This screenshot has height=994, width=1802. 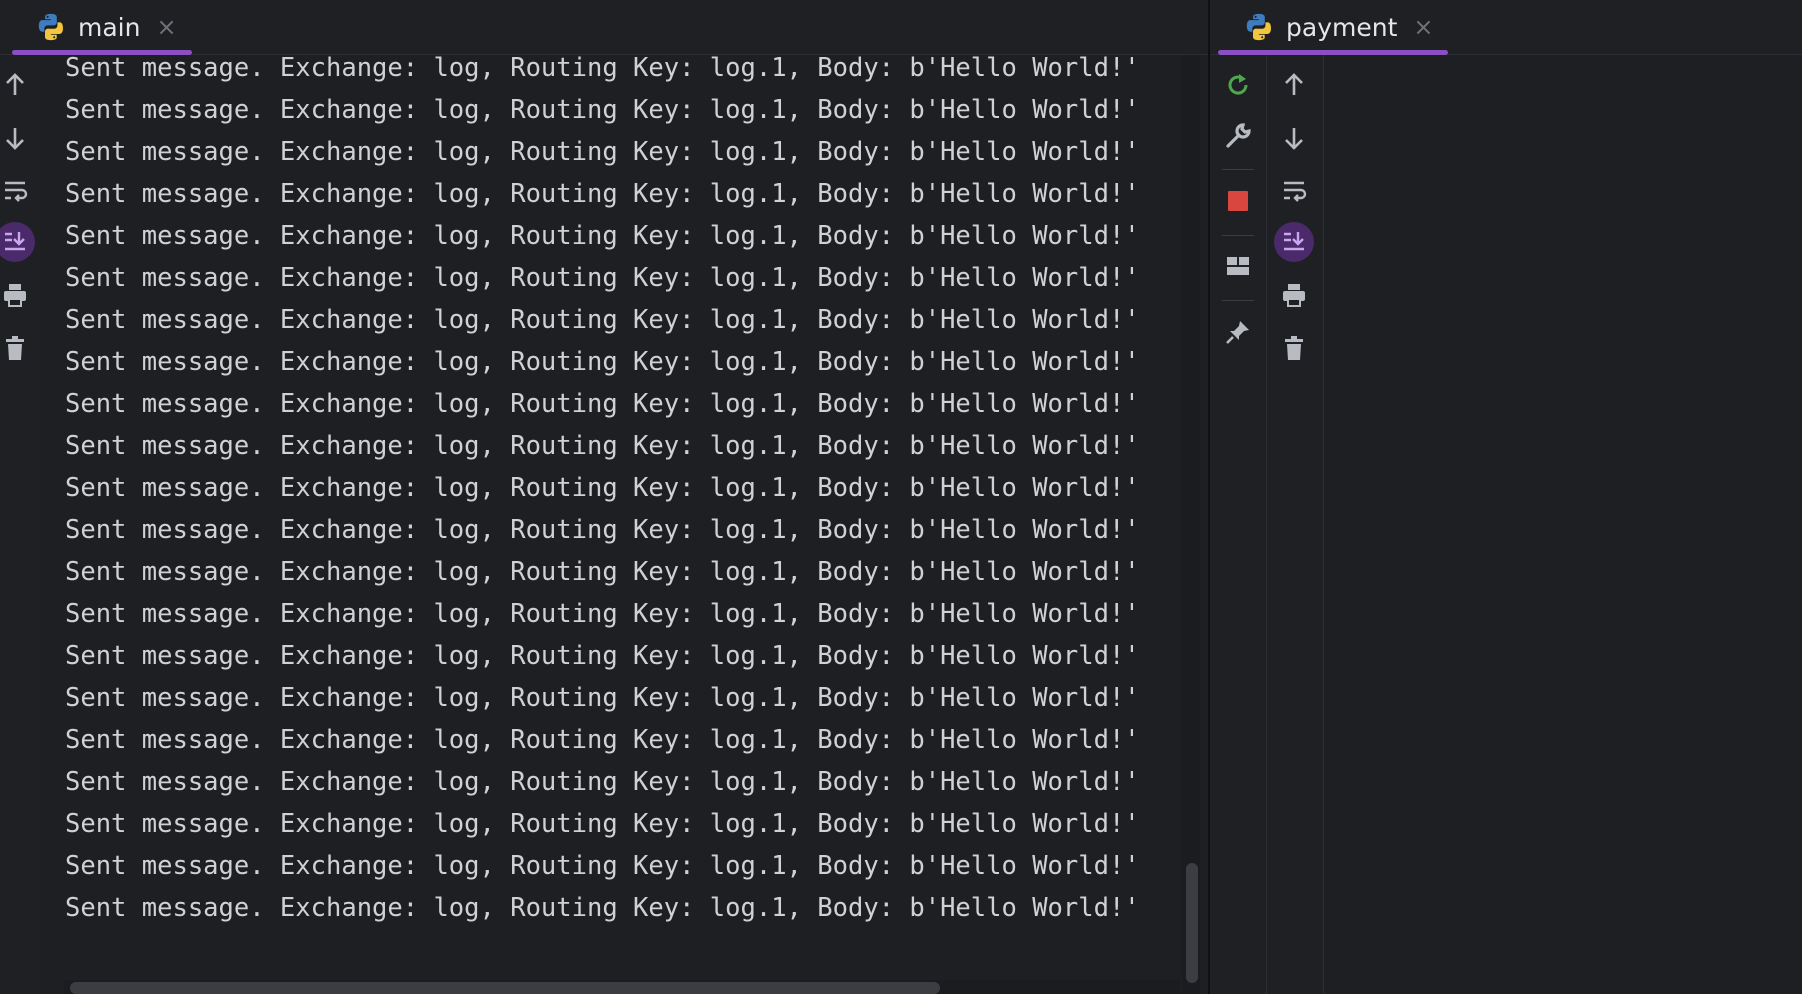 I want to click on wrench-icon, so click(x=1238, y=136).